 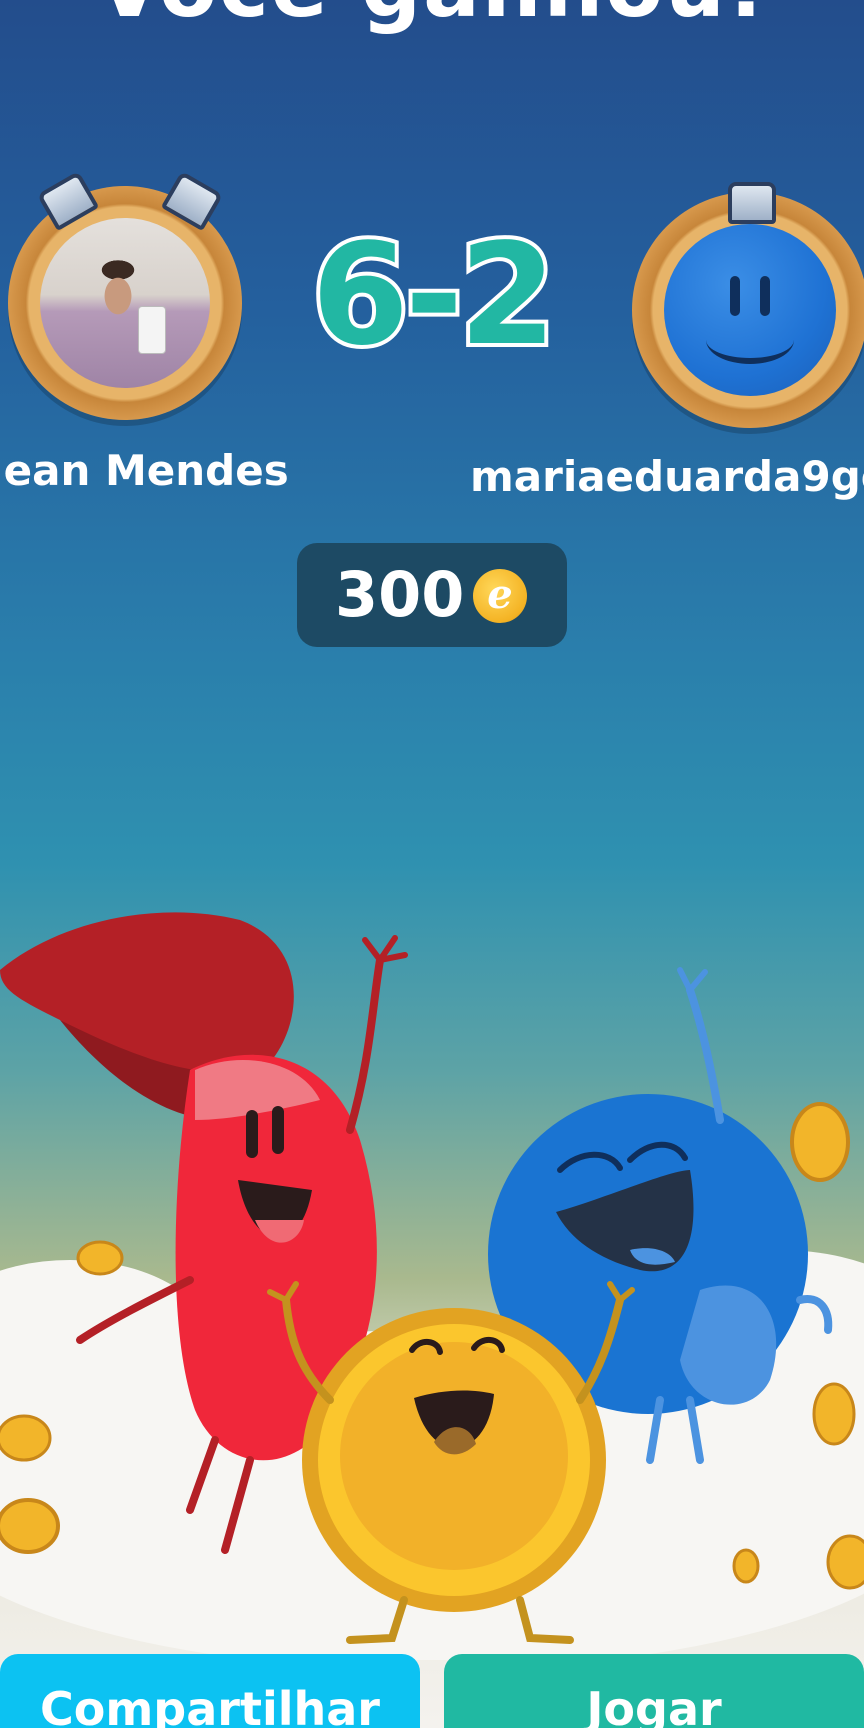 I want to click on default-smiley-avatar-icon, so click(x=750, y=310).